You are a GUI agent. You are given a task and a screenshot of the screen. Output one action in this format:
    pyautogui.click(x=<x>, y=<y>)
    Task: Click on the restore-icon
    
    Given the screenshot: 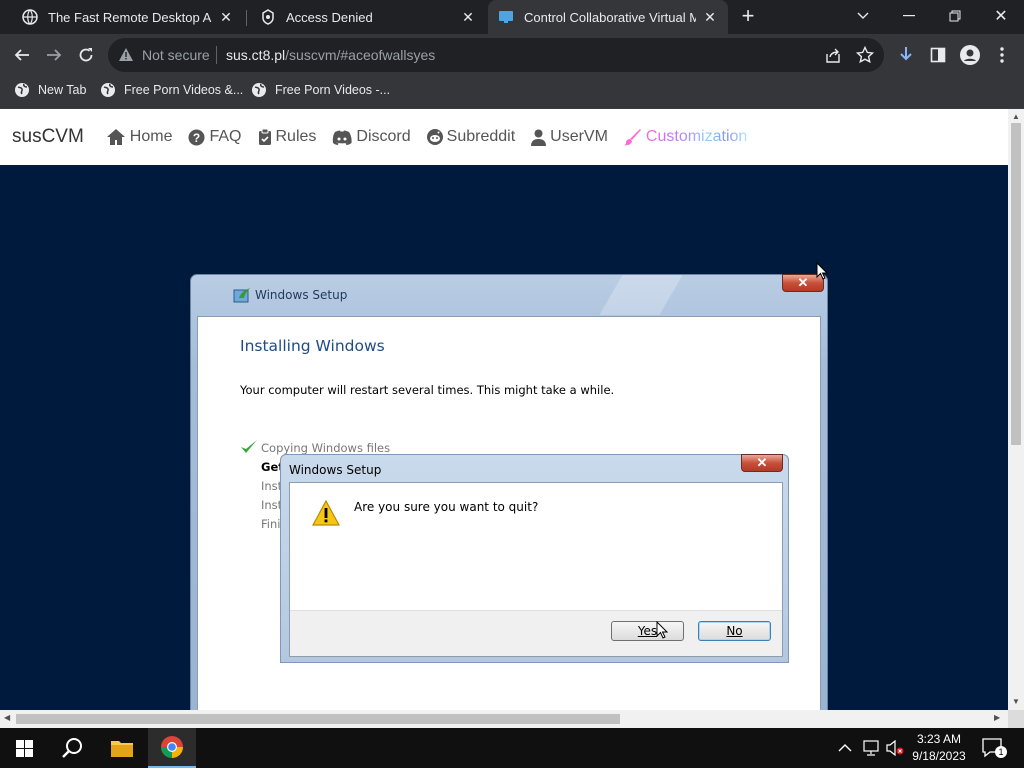 What is the action you would take?
    pyautogui.click(x=955, y=16)
    